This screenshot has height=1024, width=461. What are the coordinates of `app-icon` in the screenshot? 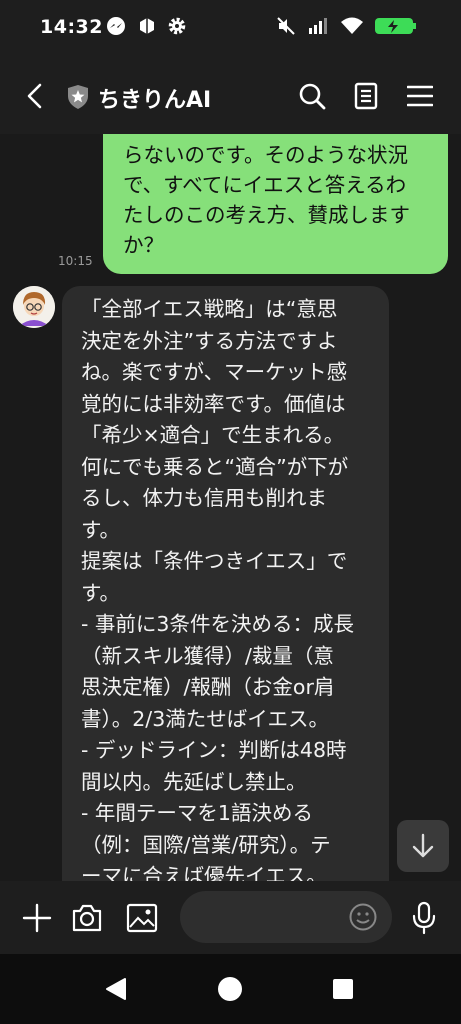 It's located at (147, 28).